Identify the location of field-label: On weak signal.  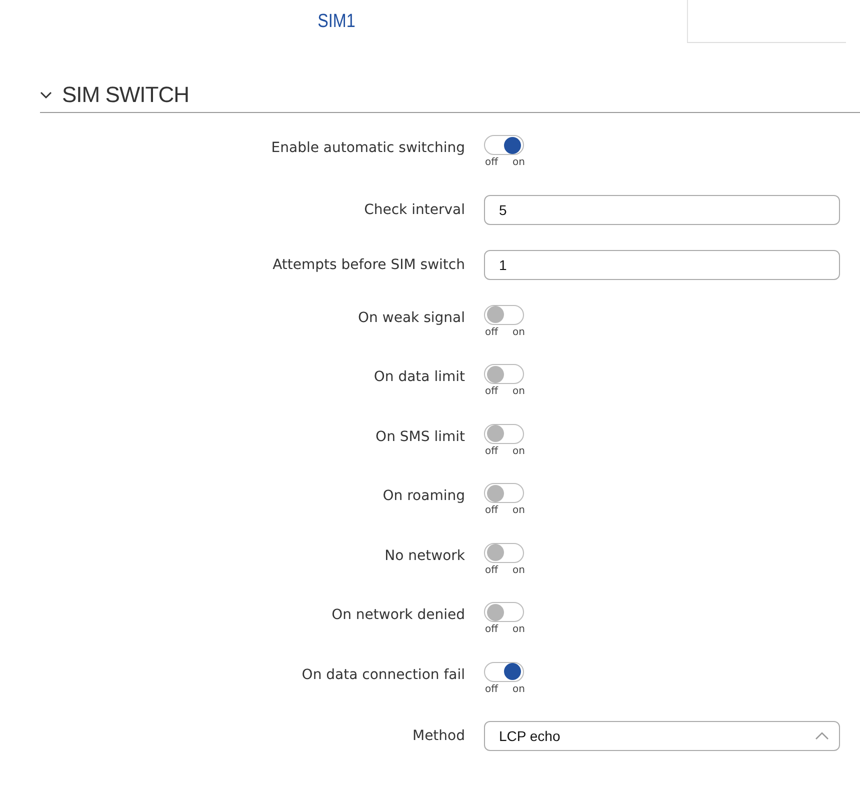
(411, 316).